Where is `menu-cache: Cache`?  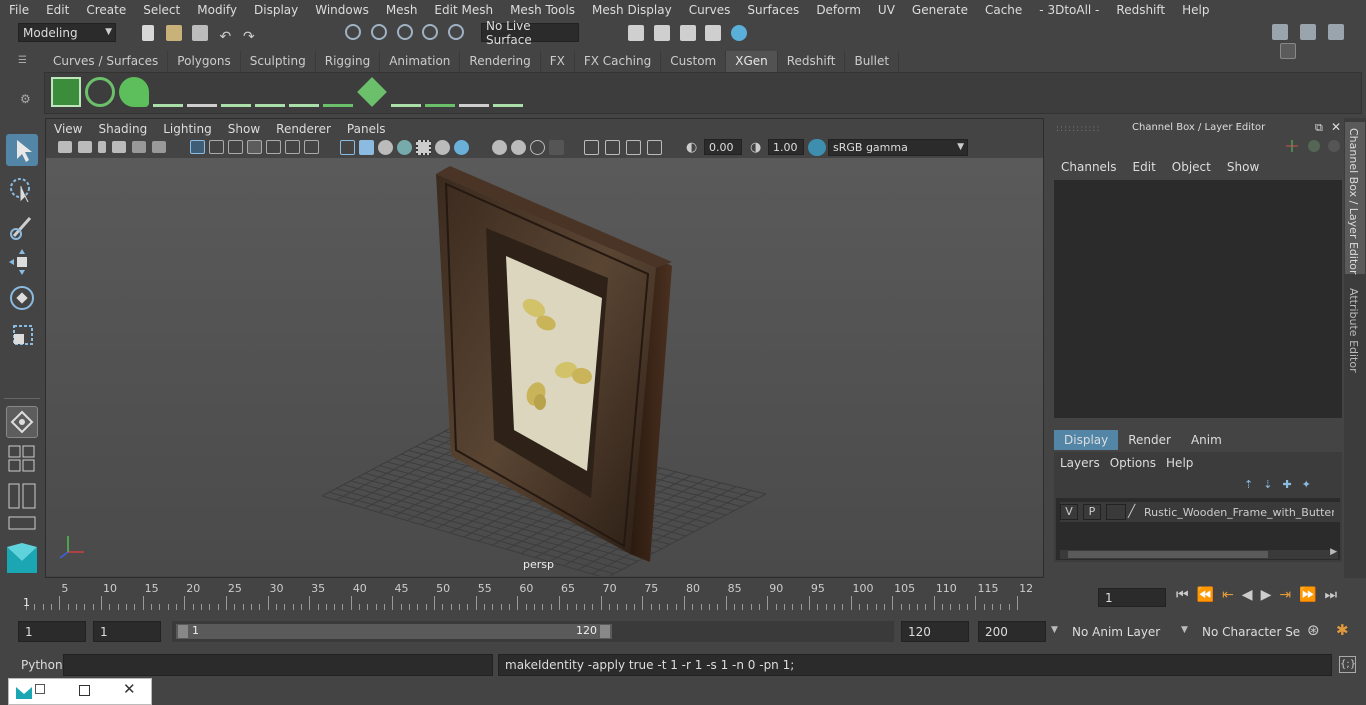 menu-cache: Cache is located at coordinates (1003, 10).